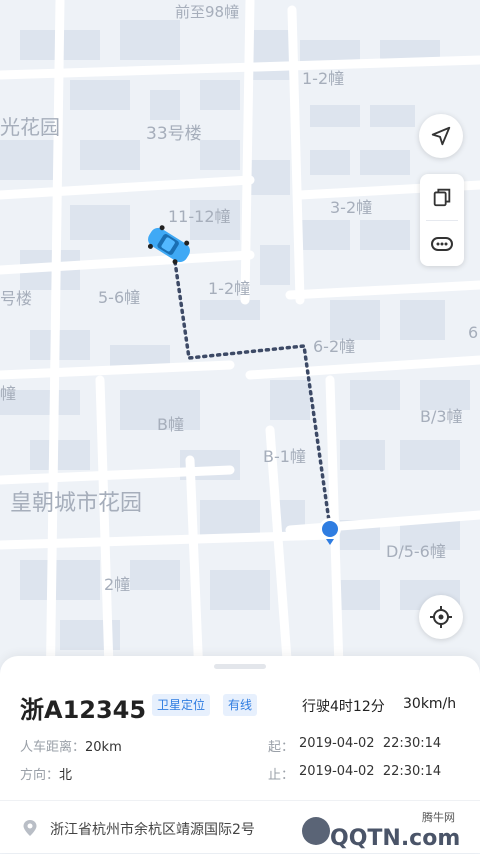  I want to click on map-label-huangchao: 皇朝城市花园, so click(76, 503).